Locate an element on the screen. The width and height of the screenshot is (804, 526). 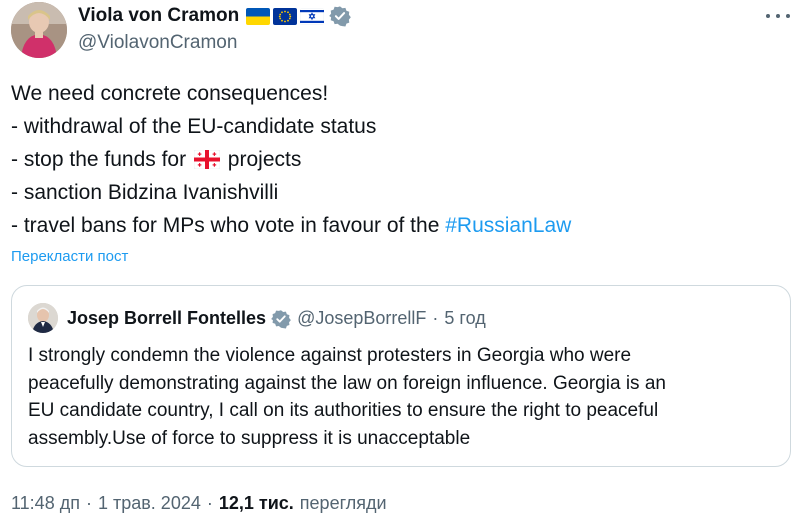
post-date: 1 трав. 2024 is located at coordinates (149, 503).